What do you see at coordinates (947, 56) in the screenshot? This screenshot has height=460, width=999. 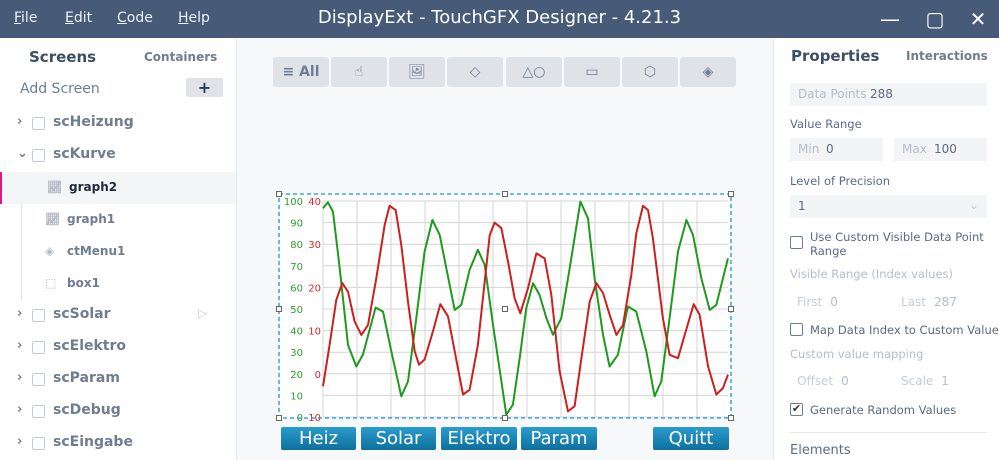 I see `tab-interactions: Interactions` at bounding box center [947, 56].